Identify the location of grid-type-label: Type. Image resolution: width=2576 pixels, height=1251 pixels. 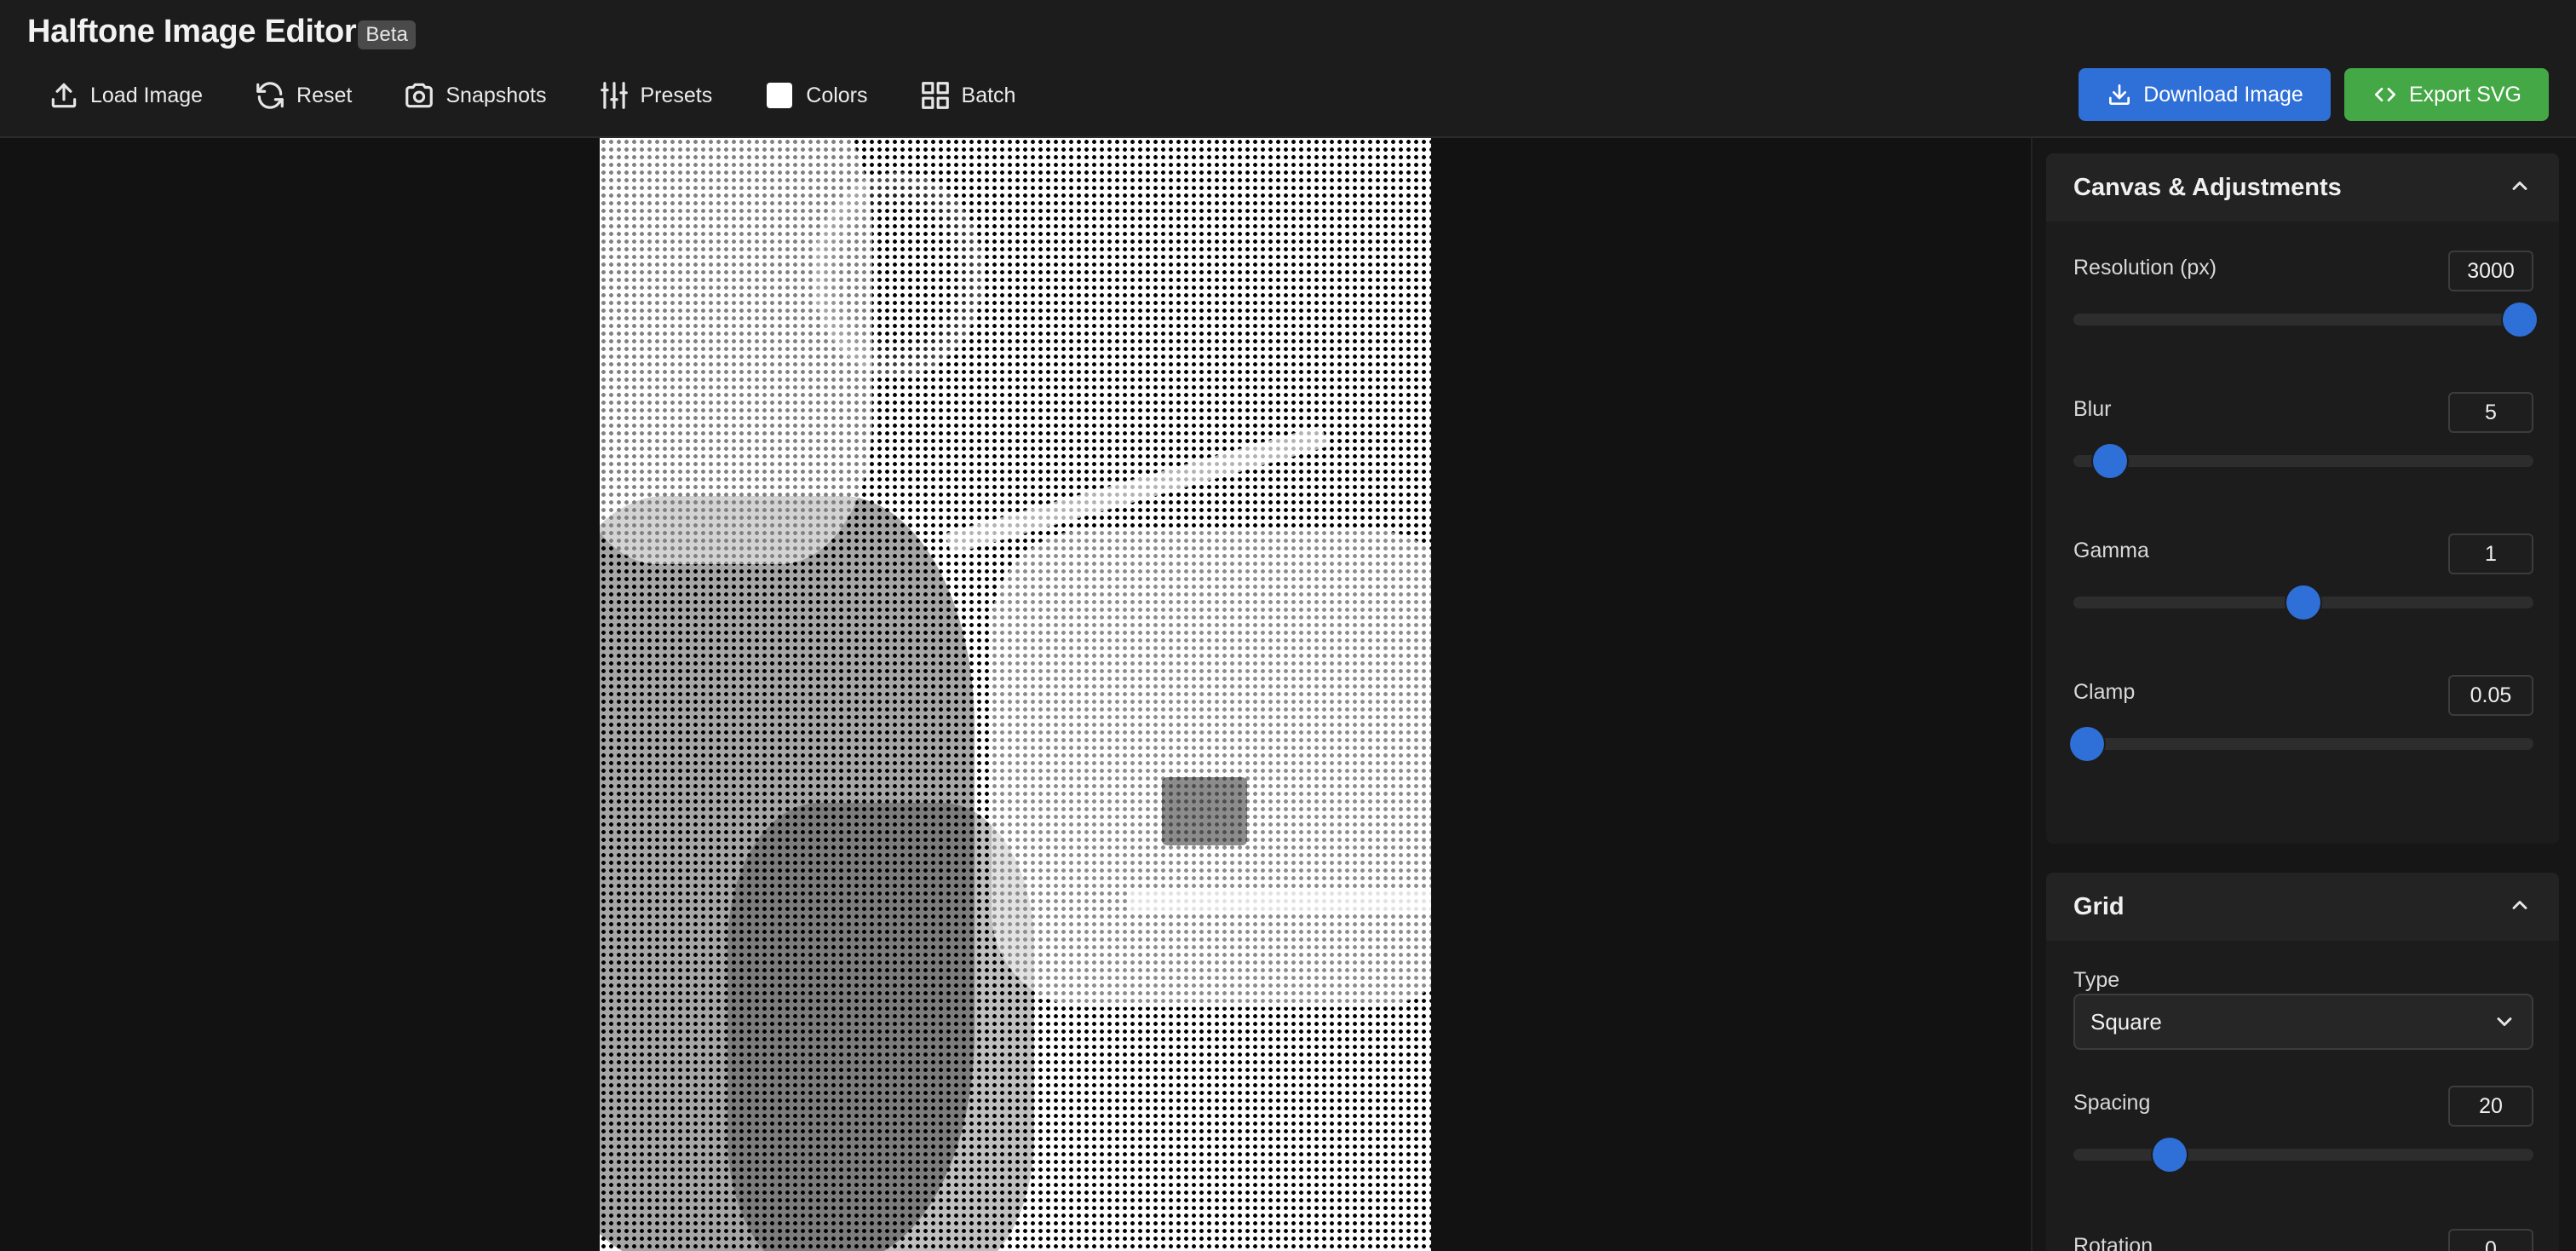
(2096, 980).